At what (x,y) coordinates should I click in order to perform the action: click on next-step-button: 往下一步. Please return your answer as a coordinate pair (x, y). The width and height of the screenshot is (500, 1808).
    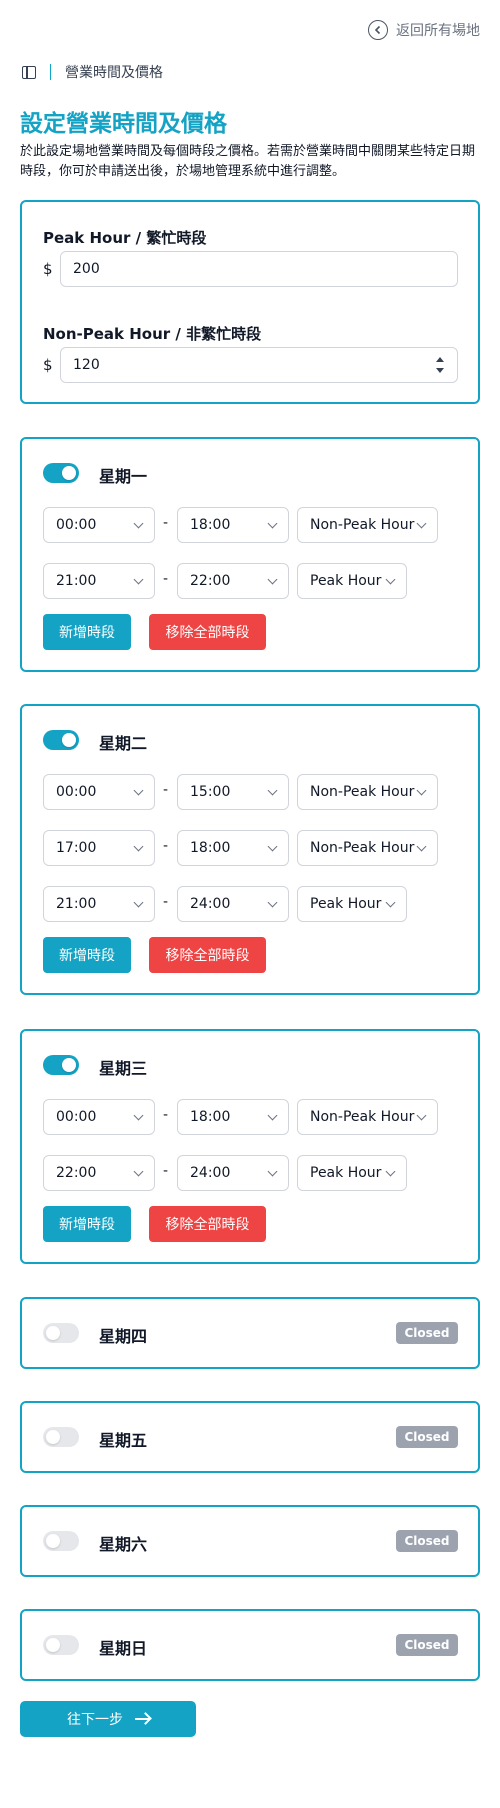
    Looking at the image, I should click on (108, 1719).